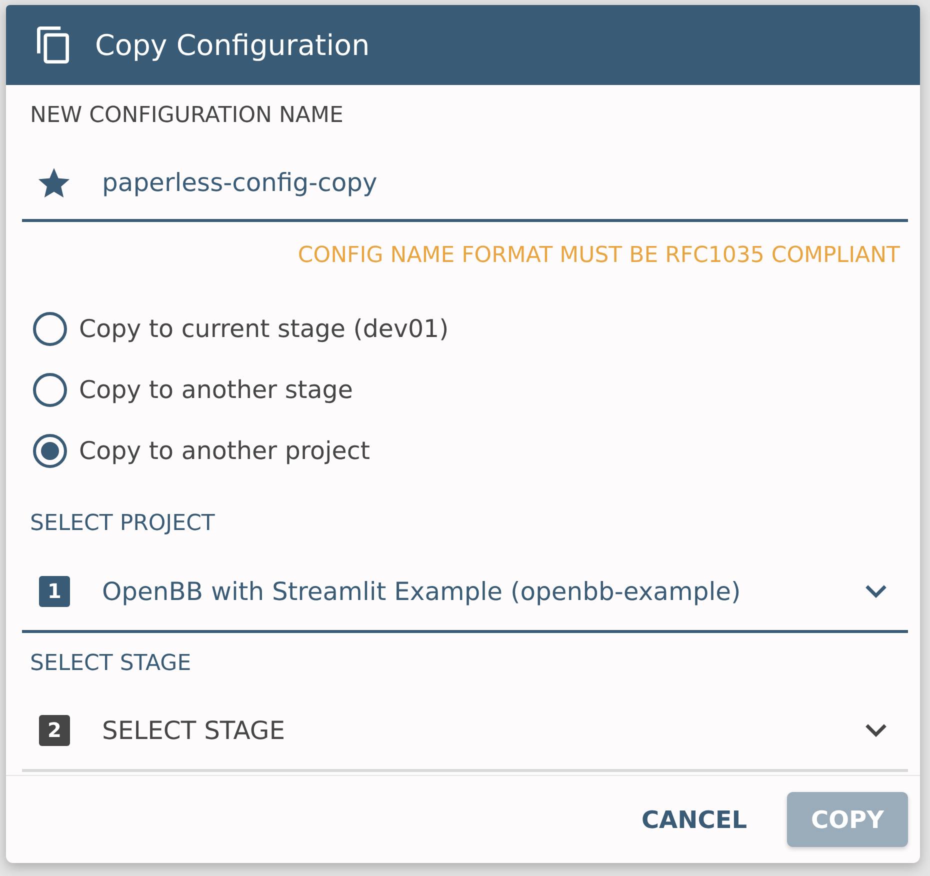 The width and height of the screenshot is (930, 876). Describe the element at coordinates (694, 819) in the screenshot. I see `cancel-button: CANCEL` at that location.